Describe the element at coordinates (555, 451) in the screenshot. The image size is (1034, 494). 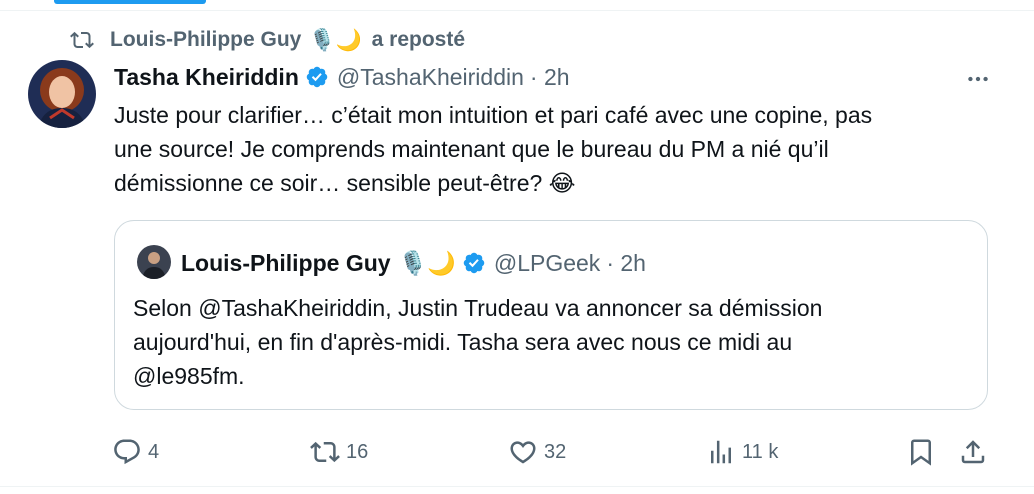
I see `like-count: 32` at that location.